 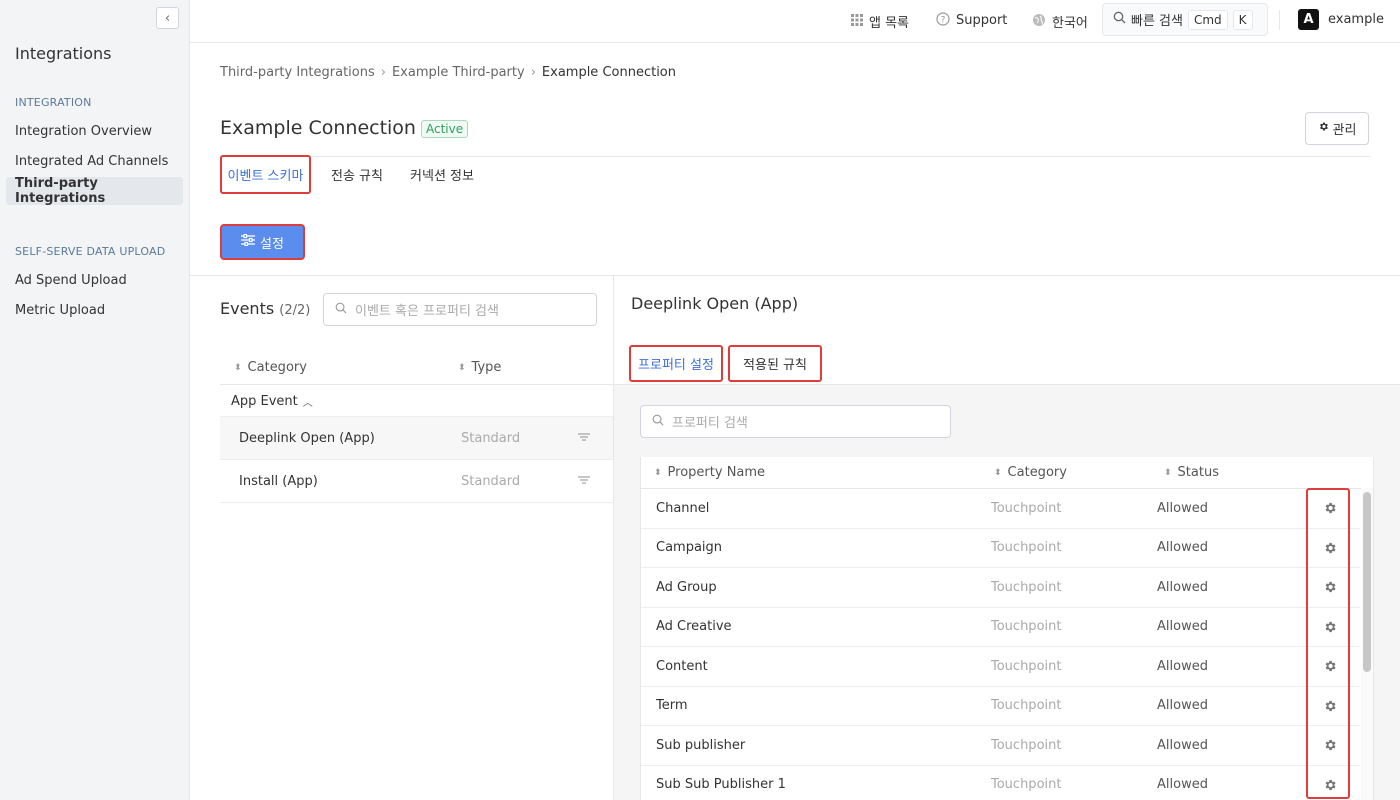 I want to click on support-label: Support, so click(x=982, y=20).